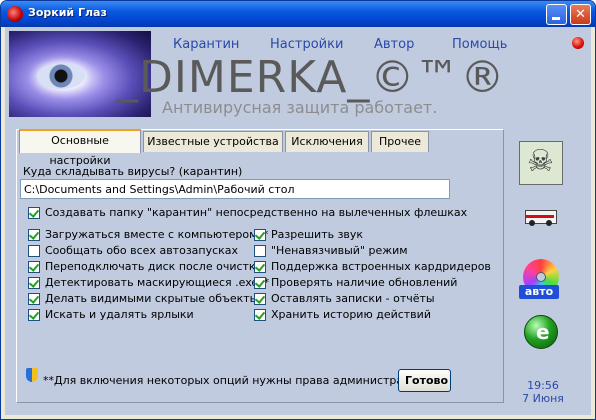 Image resolution: width=596 pixels, height=420 pixels. Describe the element at coordinates (260, 283) in the screenshot. I see `check-updates-checkbox` at that location.